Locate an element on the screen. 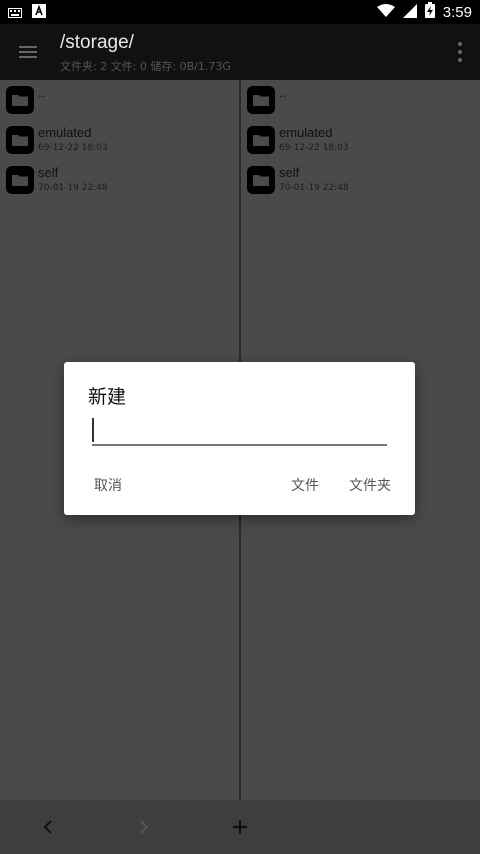 This screenshot has height=854, width=480. new-file-button: 文件 is located at coordinates (305, 485).